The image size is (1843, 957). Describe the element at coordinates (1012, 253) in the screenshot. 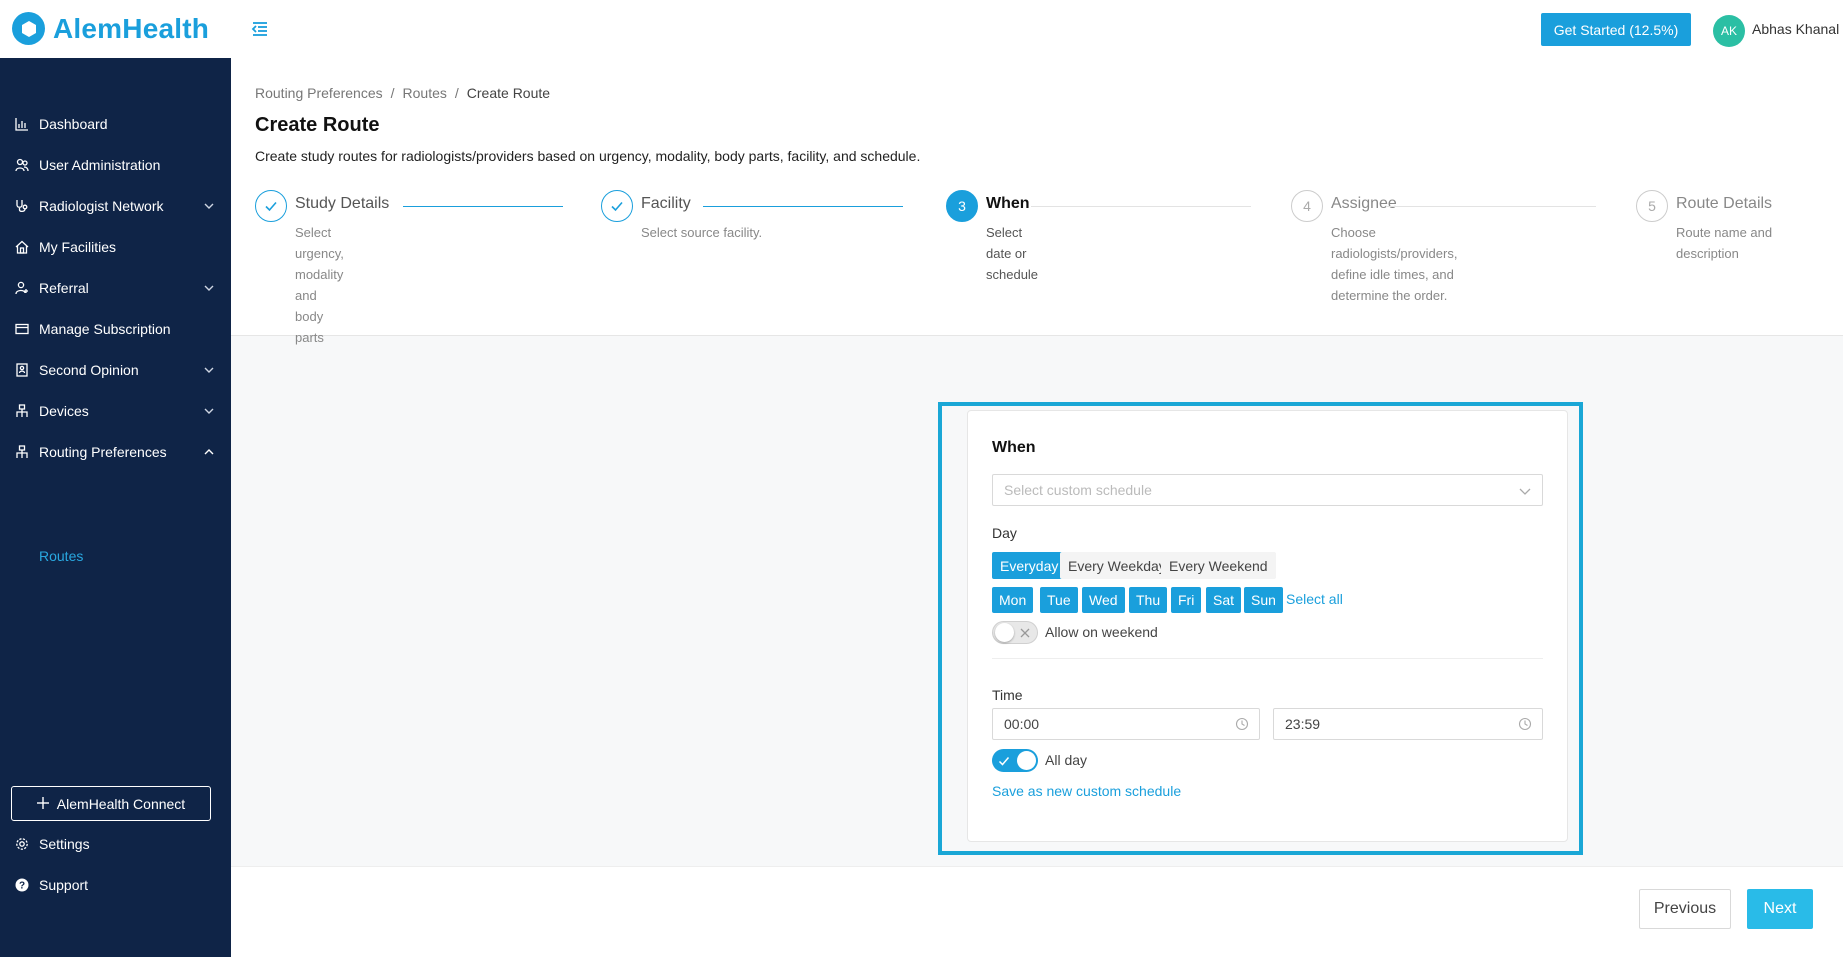

I see `step-description: Select date or schedule` at that location.